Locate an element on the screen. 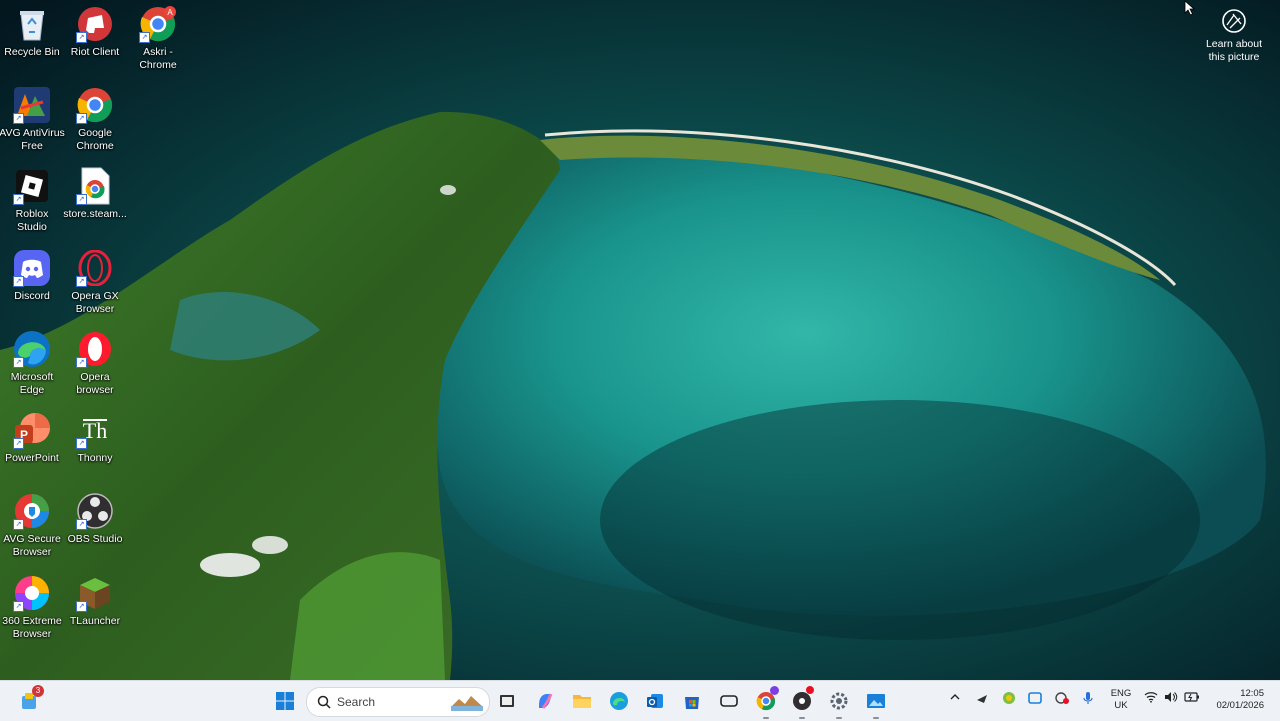  photos-icon is located at coordinates (876, 701).